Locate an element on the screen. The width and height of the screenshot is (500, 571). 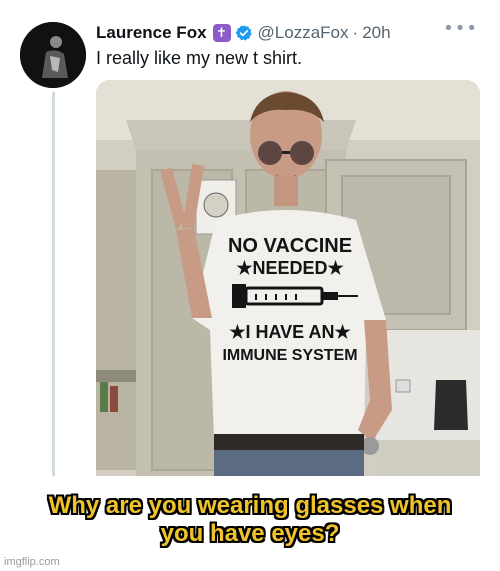
timestamp: 20h is located at coordinates (376, 33).